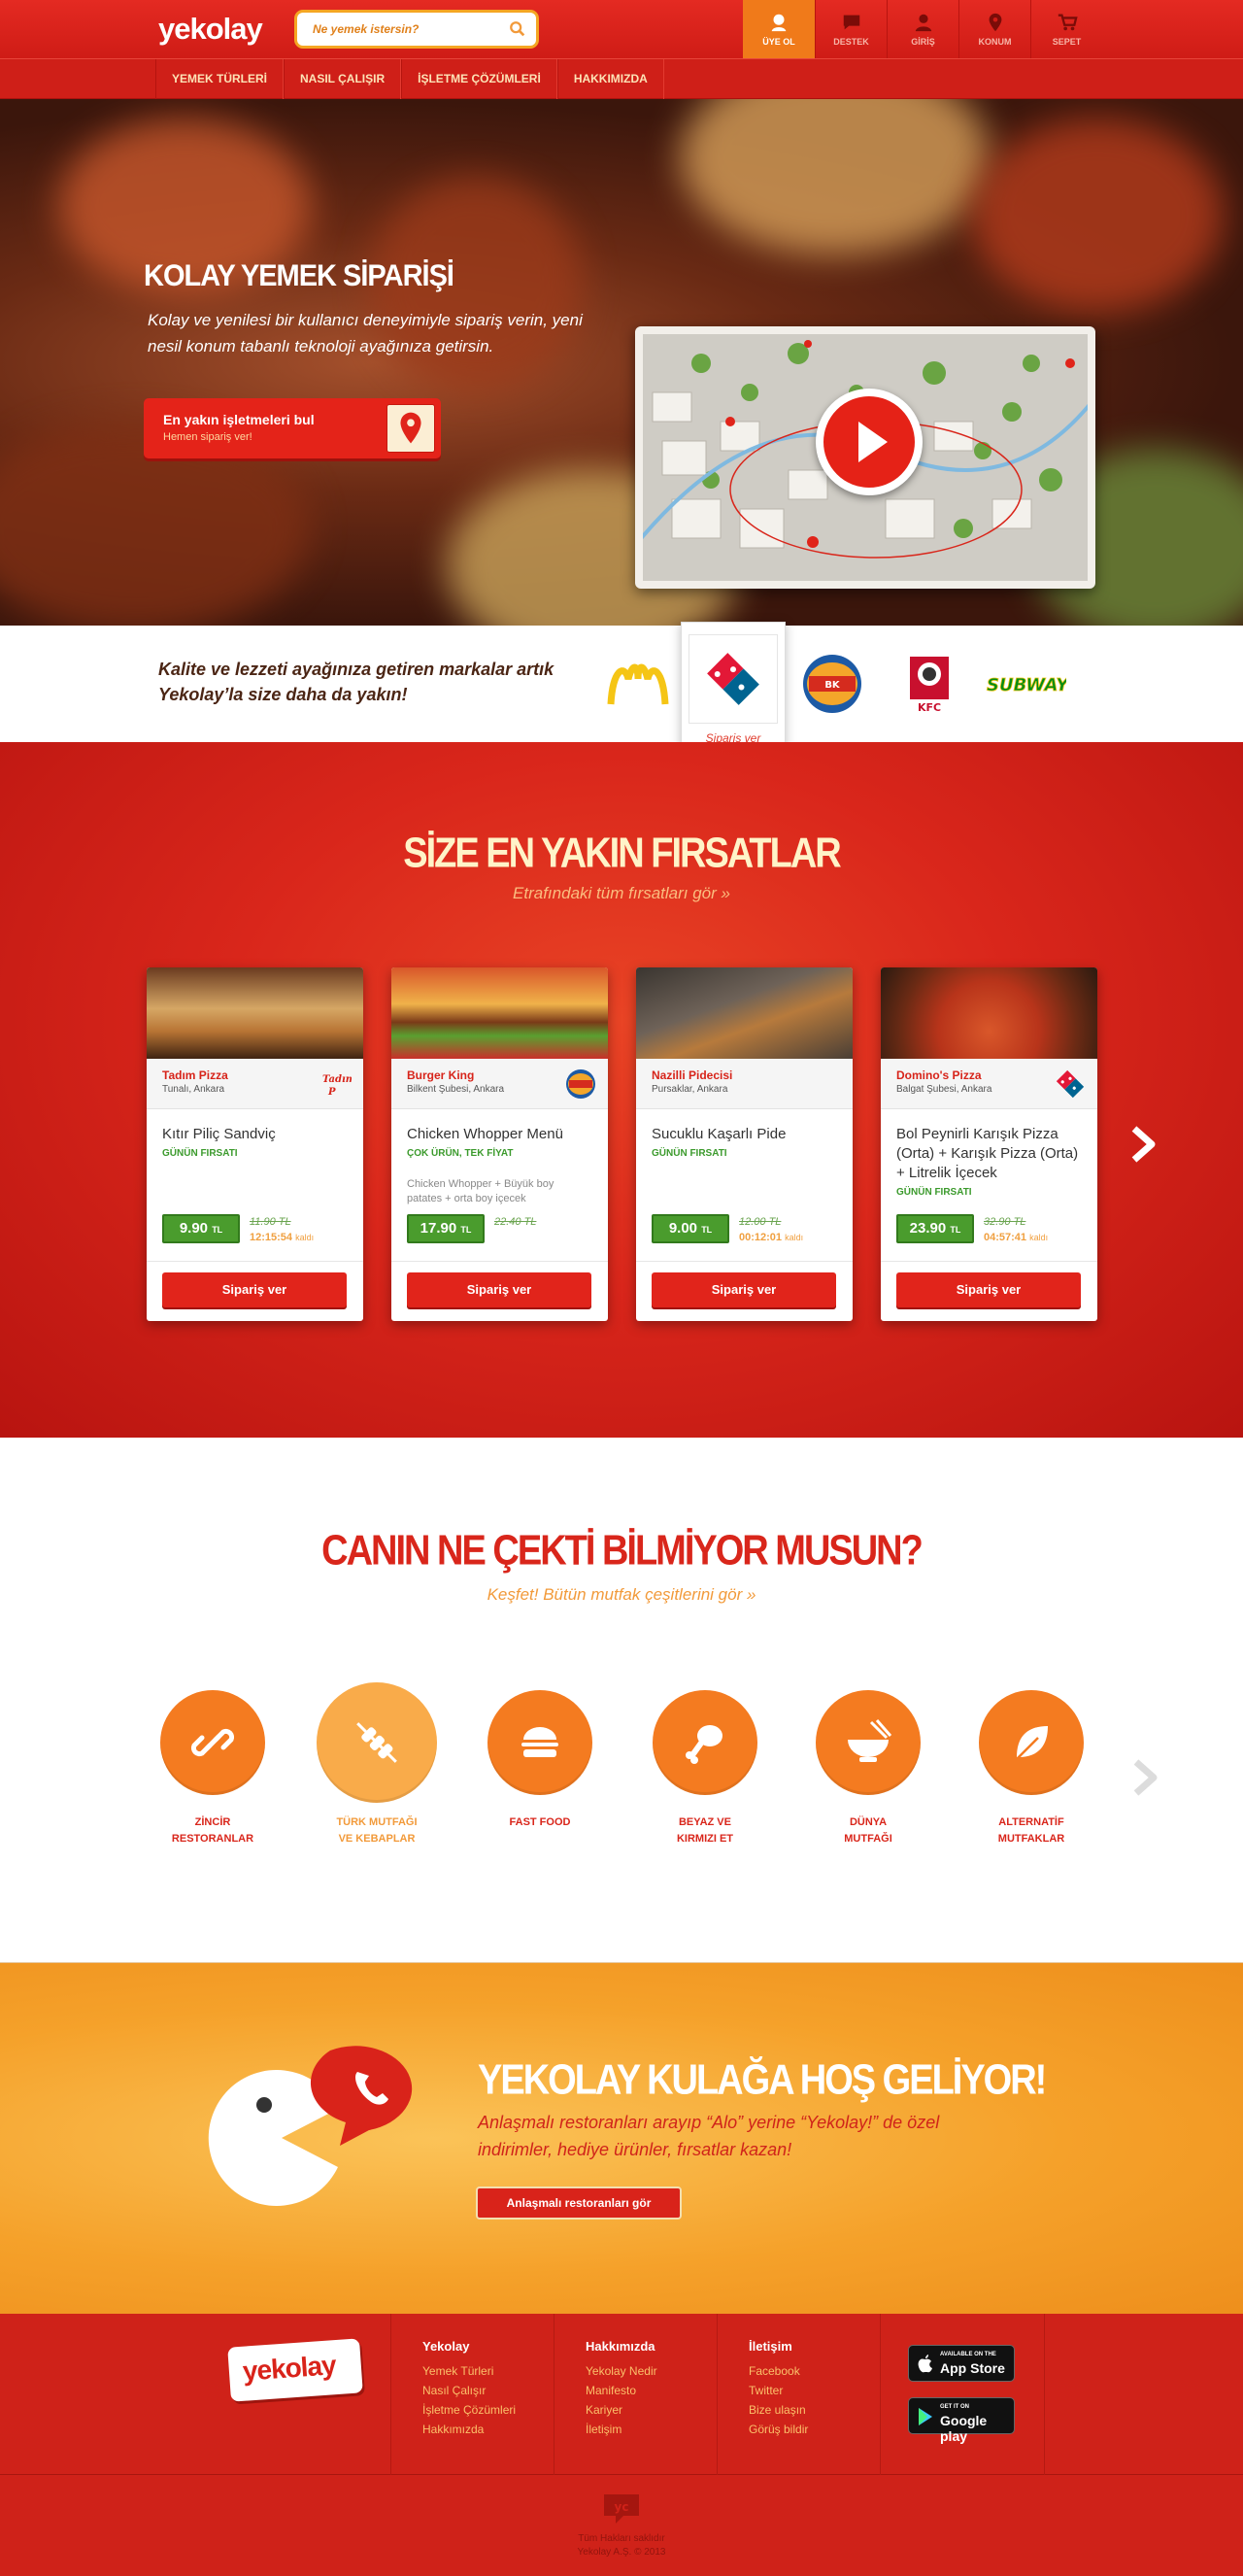 Image resolution: width=1243 pixels, height=2576 pixels. Describe the element at coordinates (212, 1742) in the screenshot. I see `chain-link-icon` at that location.